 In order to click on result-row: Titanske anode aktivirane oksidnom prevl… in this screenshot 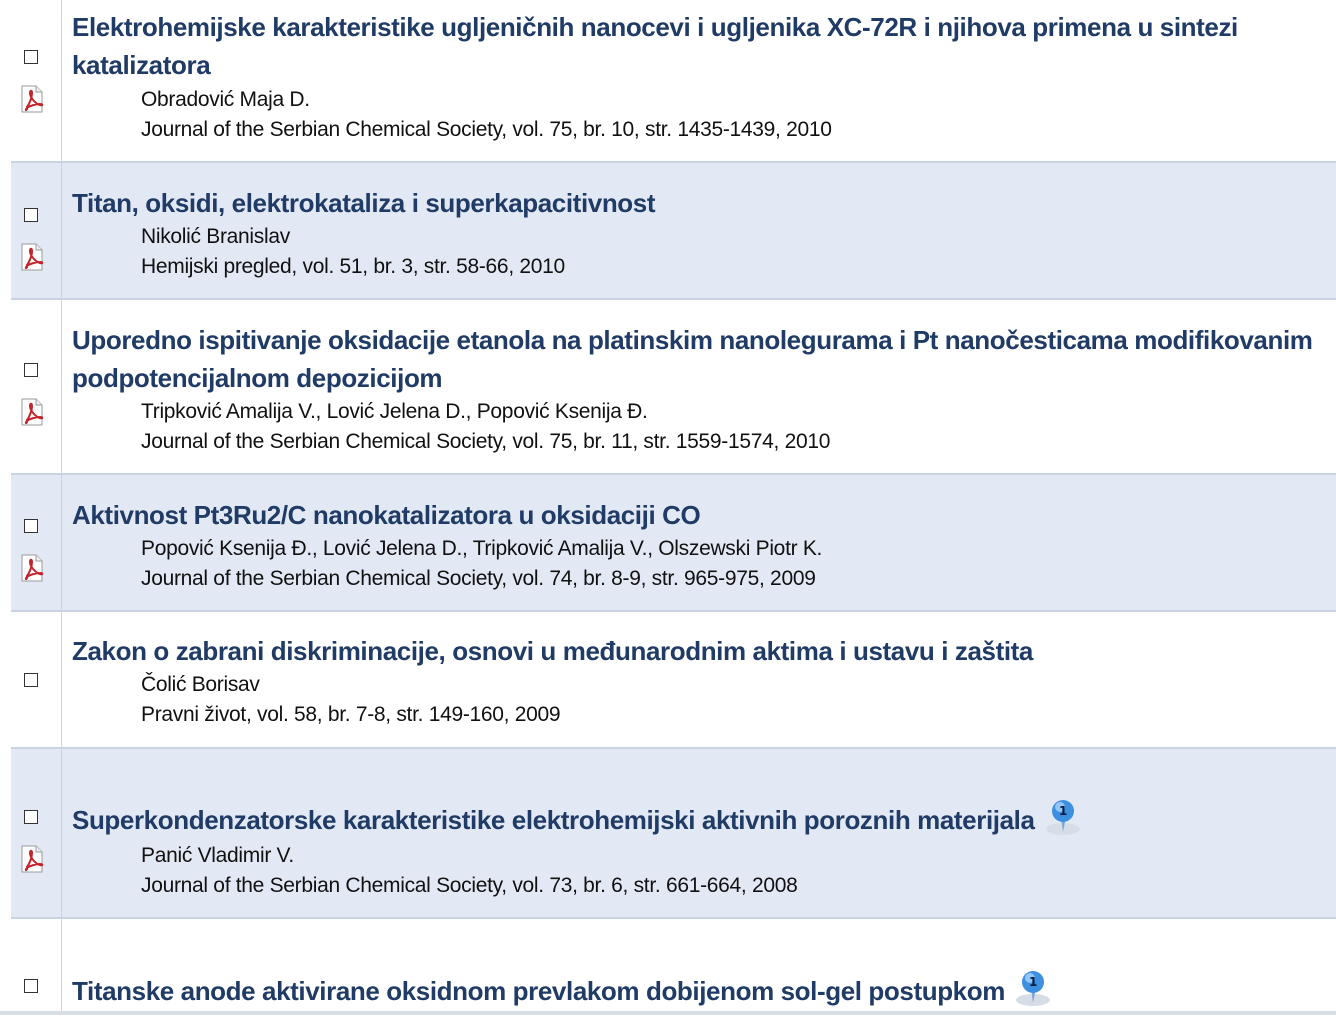, I will do `click(673, 965)`.